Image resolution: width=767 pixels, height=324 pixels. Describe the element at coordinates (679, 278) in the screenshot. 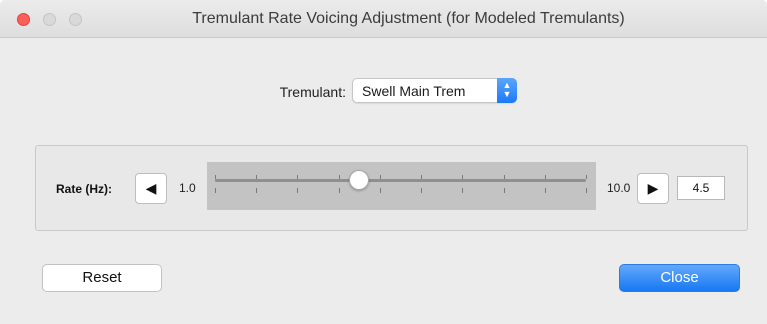

I see `close-button: Close` at that location.